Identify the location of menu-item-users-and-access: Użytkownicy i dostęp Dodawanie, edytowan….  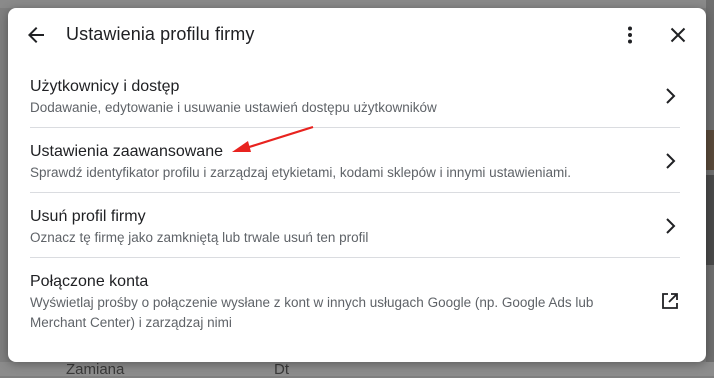
(355, 101).